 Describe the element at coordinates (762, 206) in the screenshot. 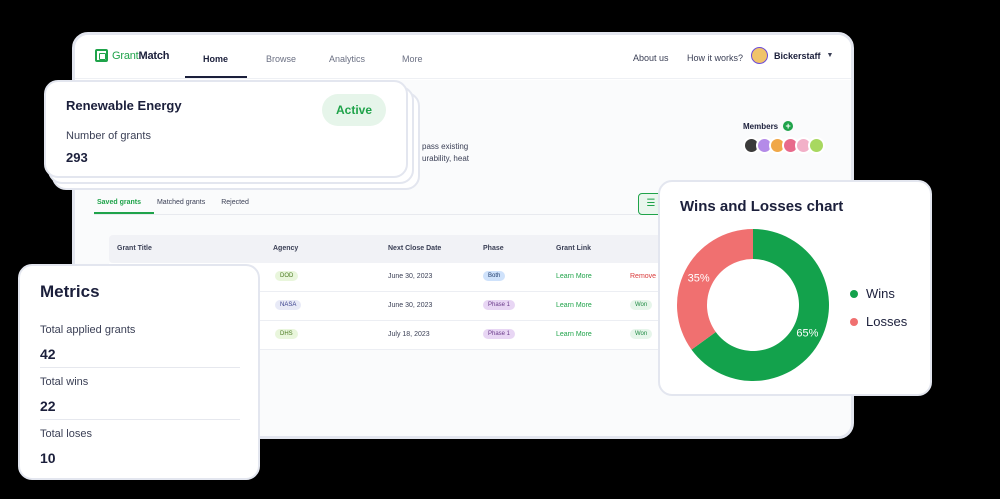

I see `chart-title: Wins and Losses chart` at that location.